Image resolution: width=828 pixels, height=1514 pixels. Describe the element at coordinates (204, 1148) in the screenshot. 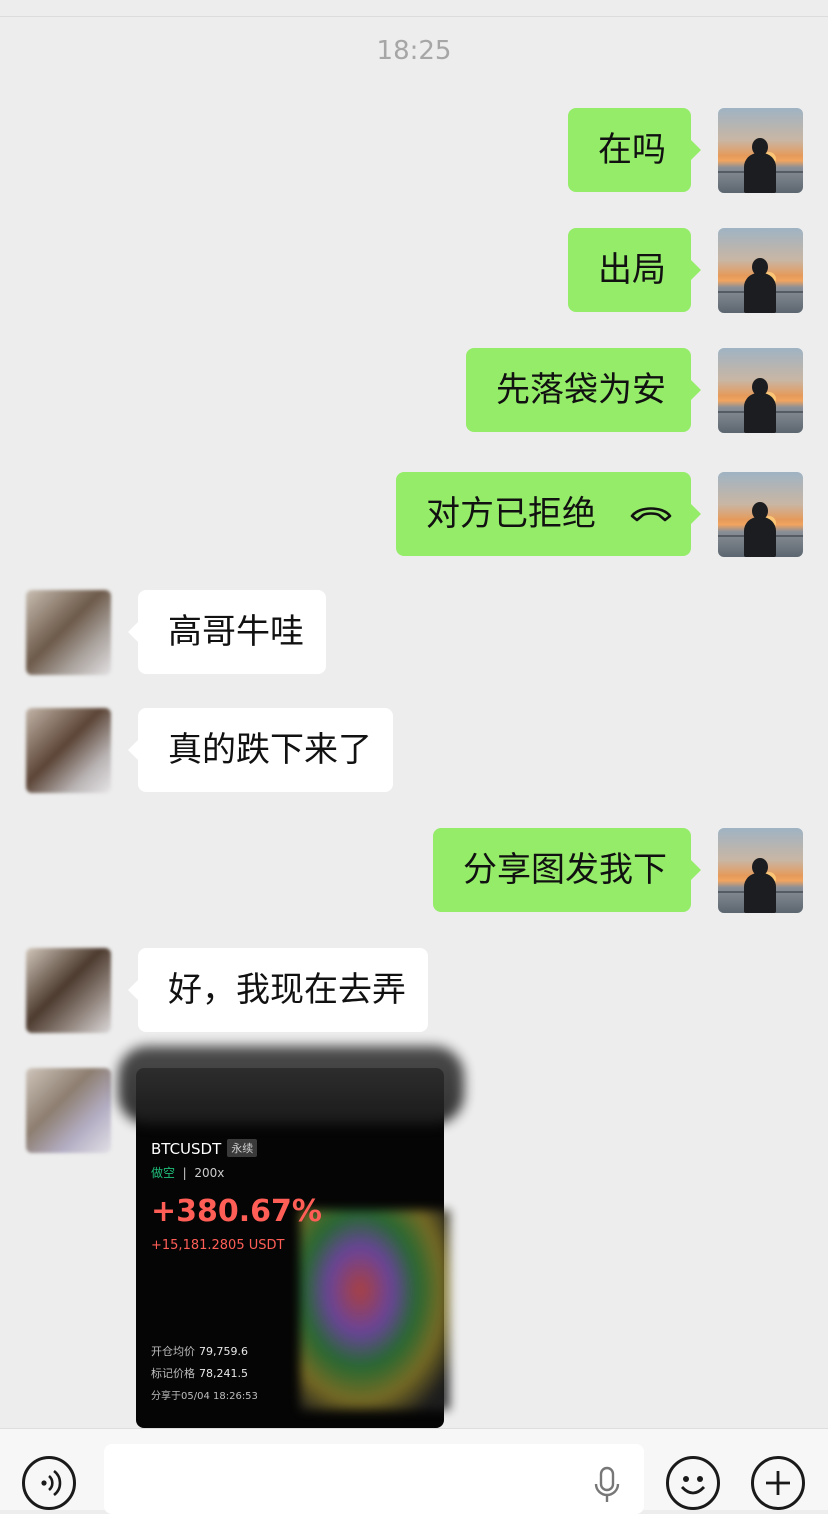

I see `trade-pair: BTCUSDT 永续` at that location.